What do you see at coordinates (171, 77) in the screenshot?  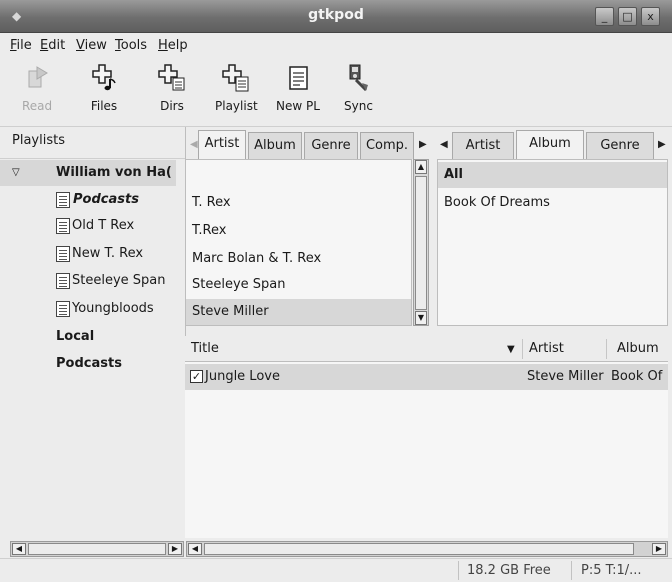 I see `add-folder-icon` at bounding box center [171, 77].